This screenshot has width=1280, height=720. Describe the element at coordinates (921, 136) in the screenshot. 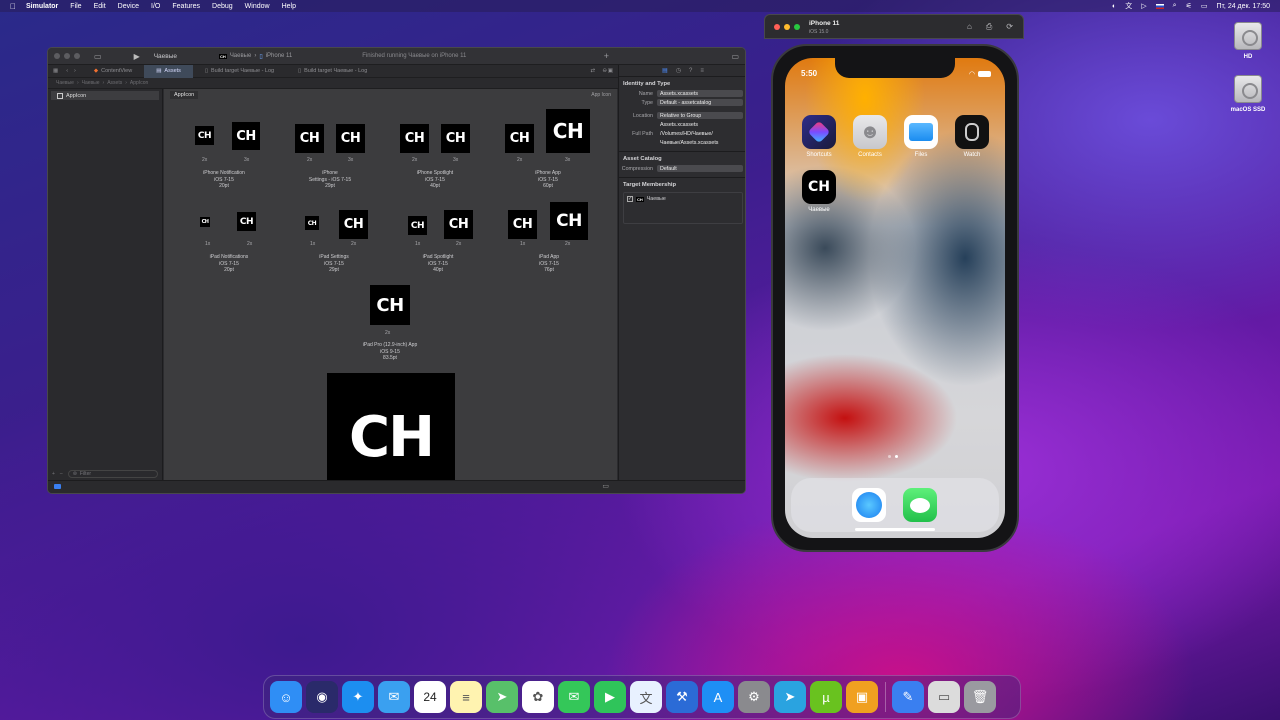

I see `app-files: Files` at that location.